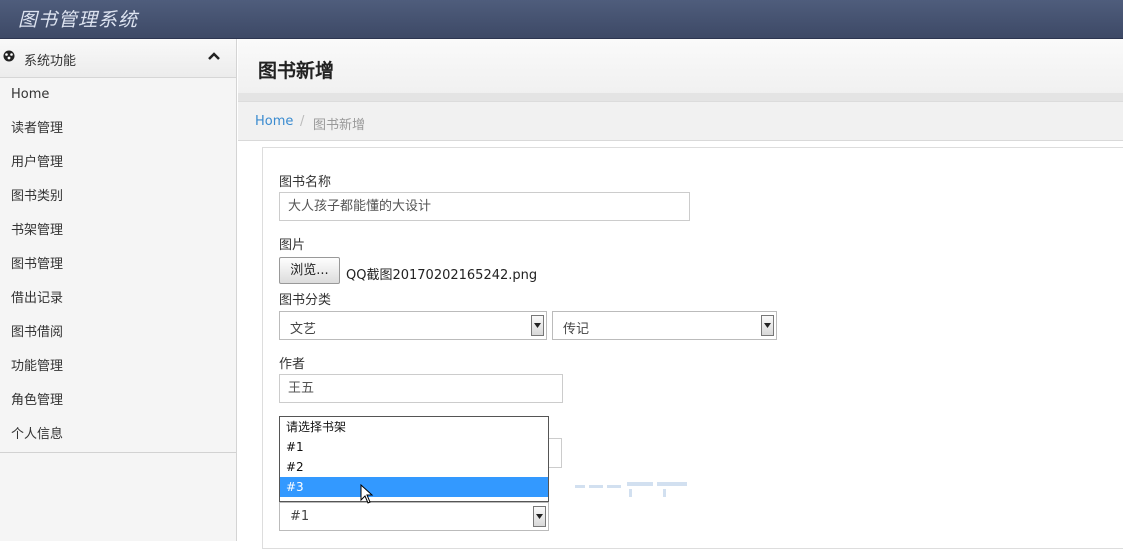 This screenshot has width=1123, height=549. What do you see at coordinates (118, 299) in the screenshot?
I see `sidebar-item-loan-records: 借出记录` at bounding box center [118, 299].